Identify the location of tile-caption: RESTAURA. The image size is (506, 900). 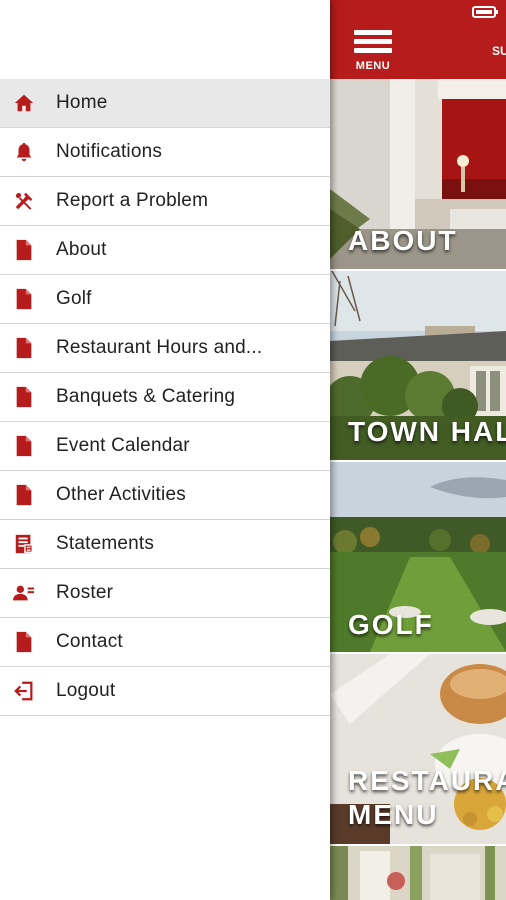
(427, 780).